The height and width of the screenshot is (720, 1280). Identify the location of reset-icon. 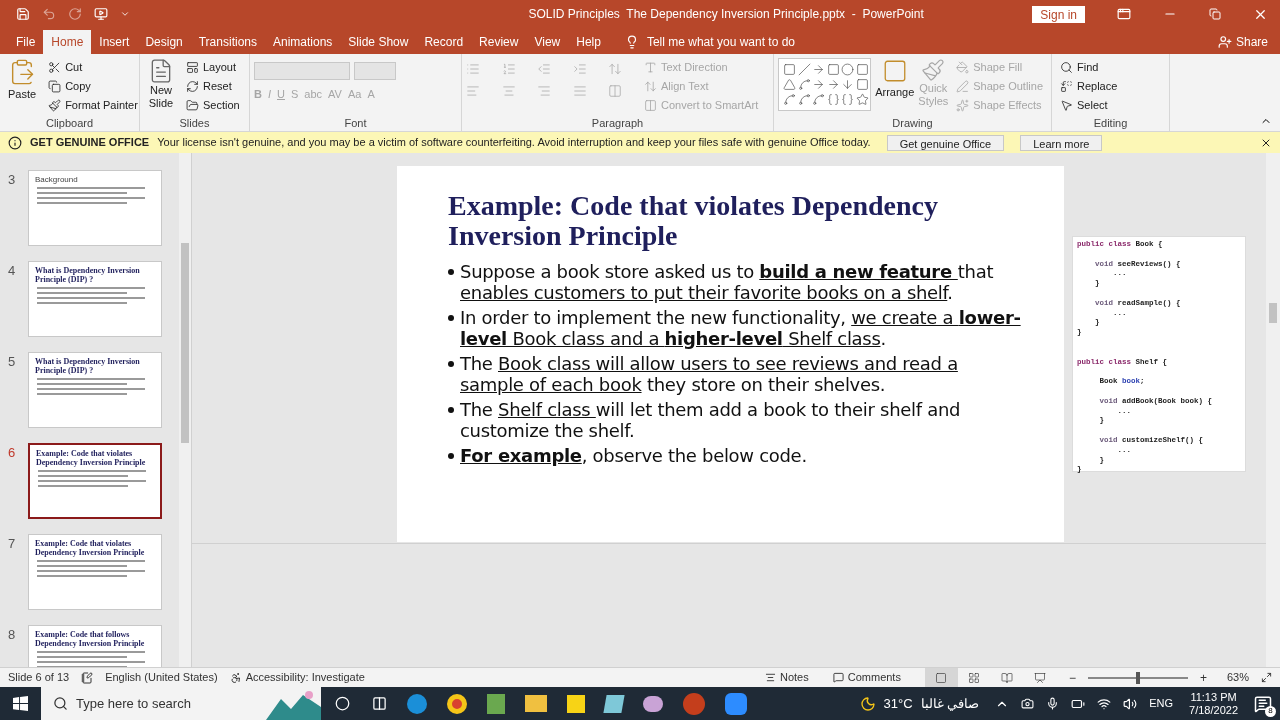
(192, 86).